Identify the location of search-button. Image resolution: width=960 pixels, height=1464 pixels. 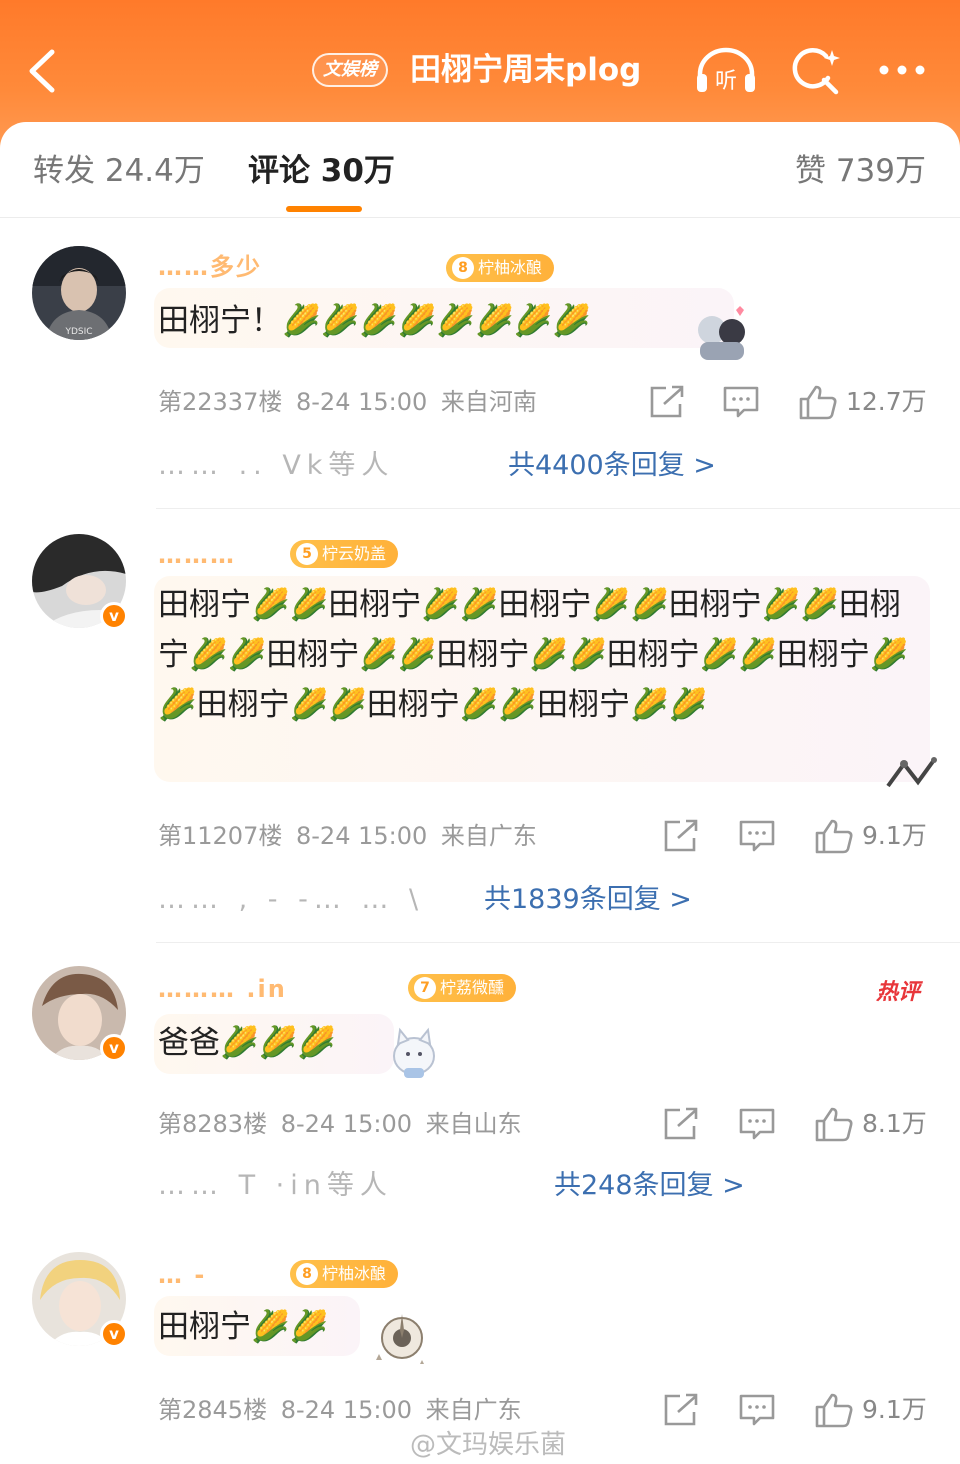
(816, 71).